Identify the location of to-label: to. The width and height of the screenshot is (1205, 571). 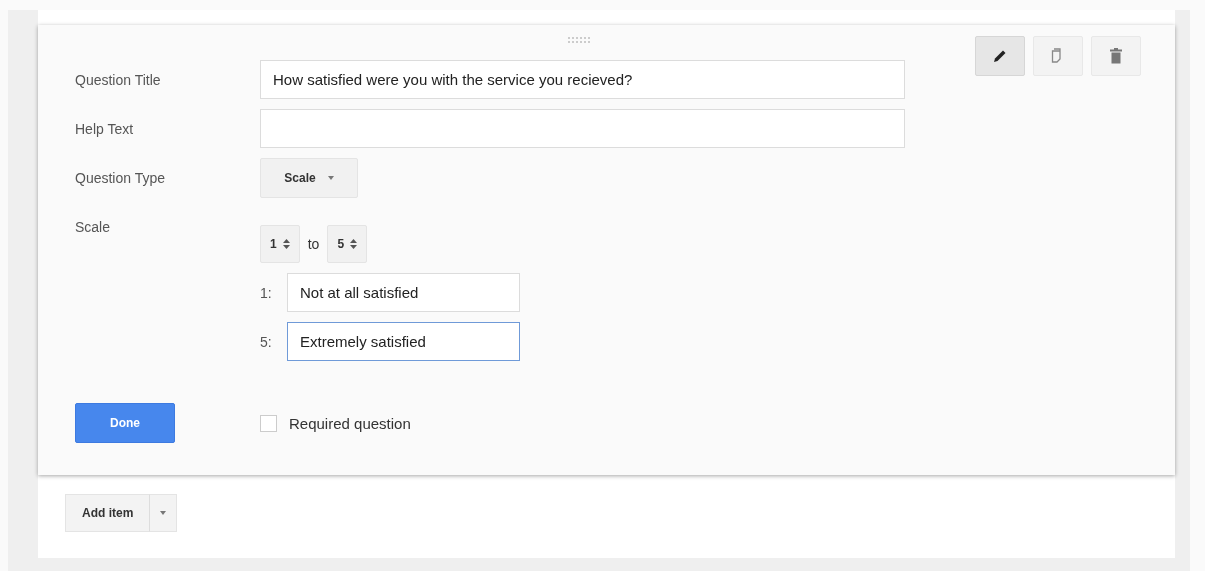
(313, 244).